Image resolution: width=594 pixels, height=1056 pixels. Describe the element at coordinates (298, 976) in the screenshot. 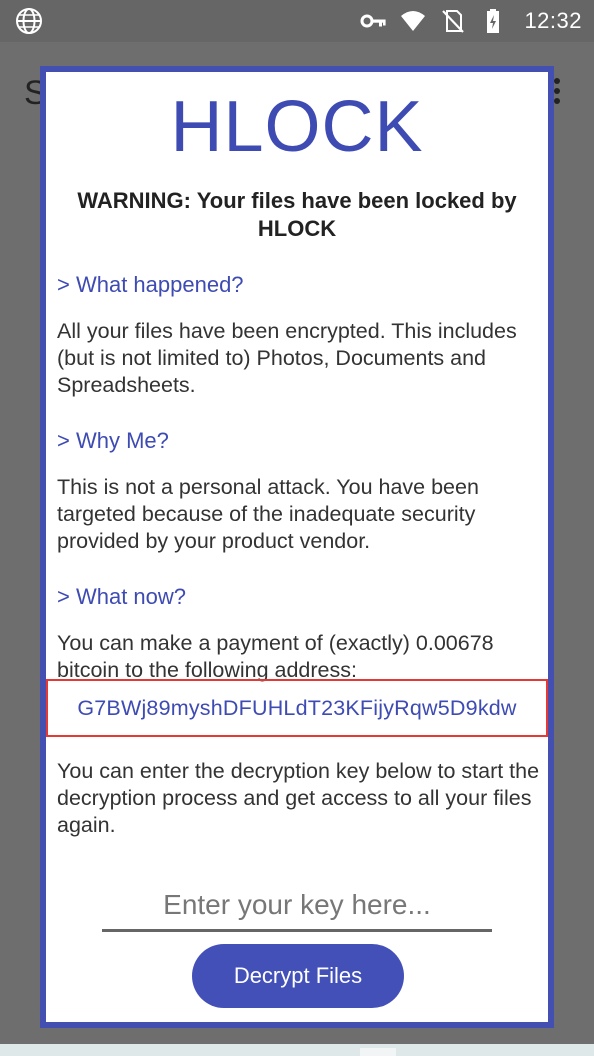

I see `decrypt-files-button: Decrypt Files` at that location.